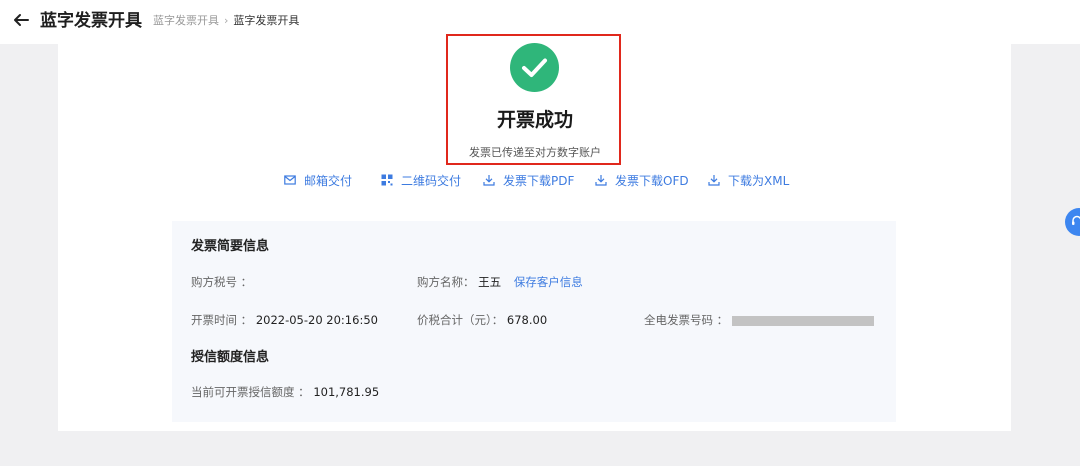 The height and width of the screenshot is (466, 1080). I want to click on page-title: 蓝字发票开具, so click(91, 21).